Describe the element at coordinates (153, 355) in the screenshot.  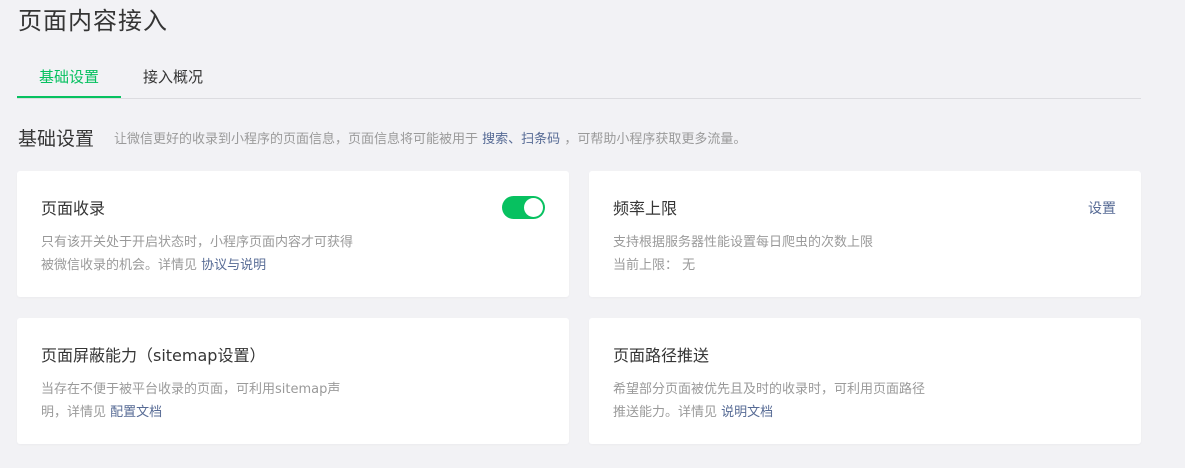
I see `sitemap-title: 页面屏蔽能力（sitemap设置）` at that location.